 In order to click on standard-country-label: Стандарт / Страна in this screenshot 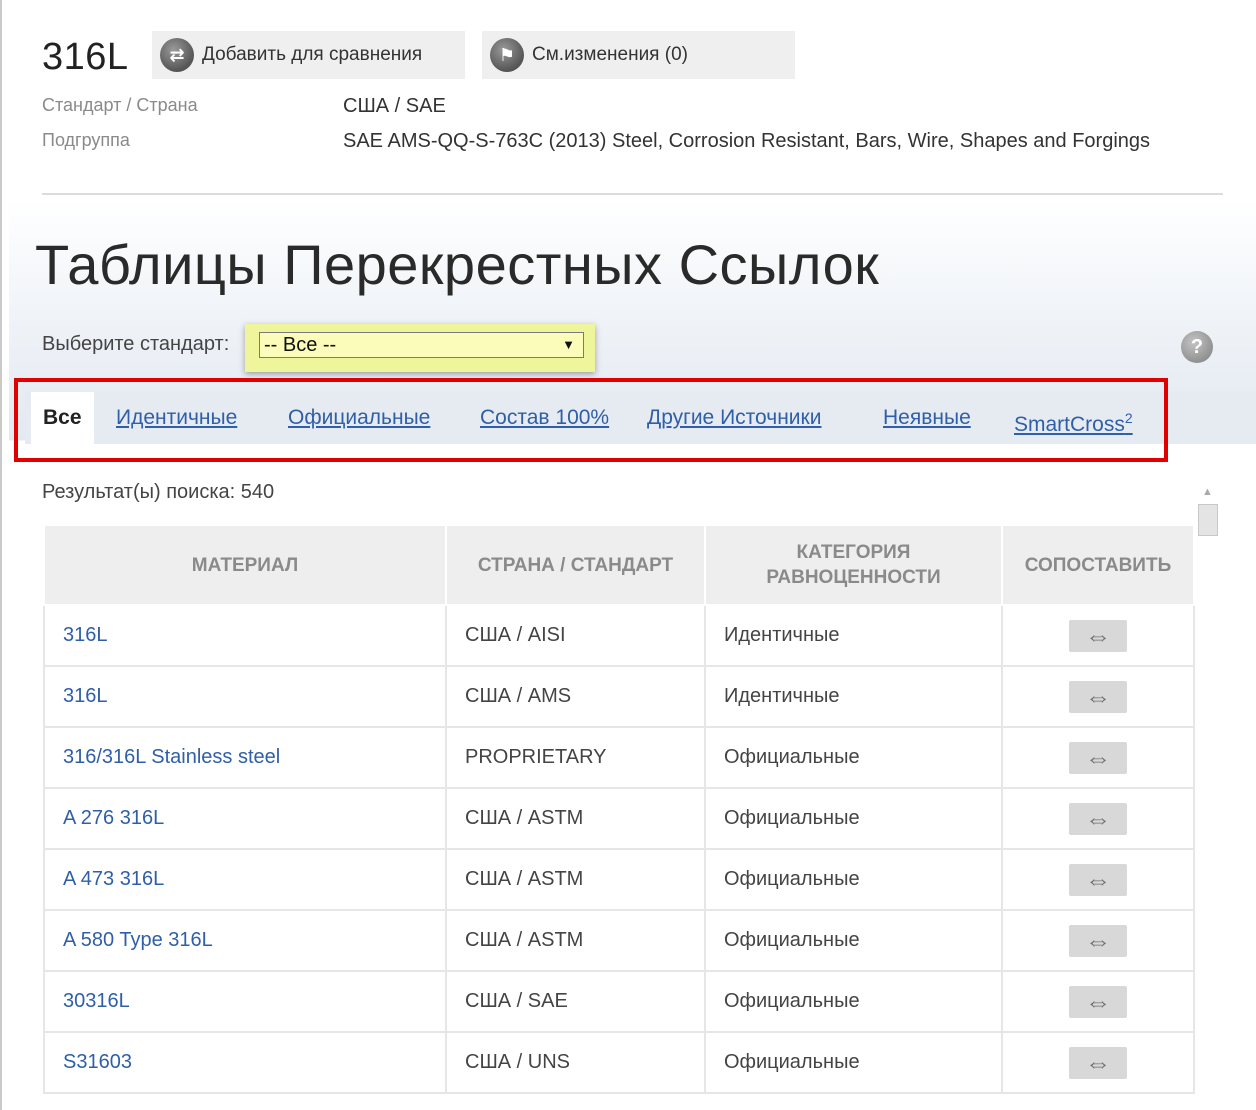, I will do `click(120, 105)`.